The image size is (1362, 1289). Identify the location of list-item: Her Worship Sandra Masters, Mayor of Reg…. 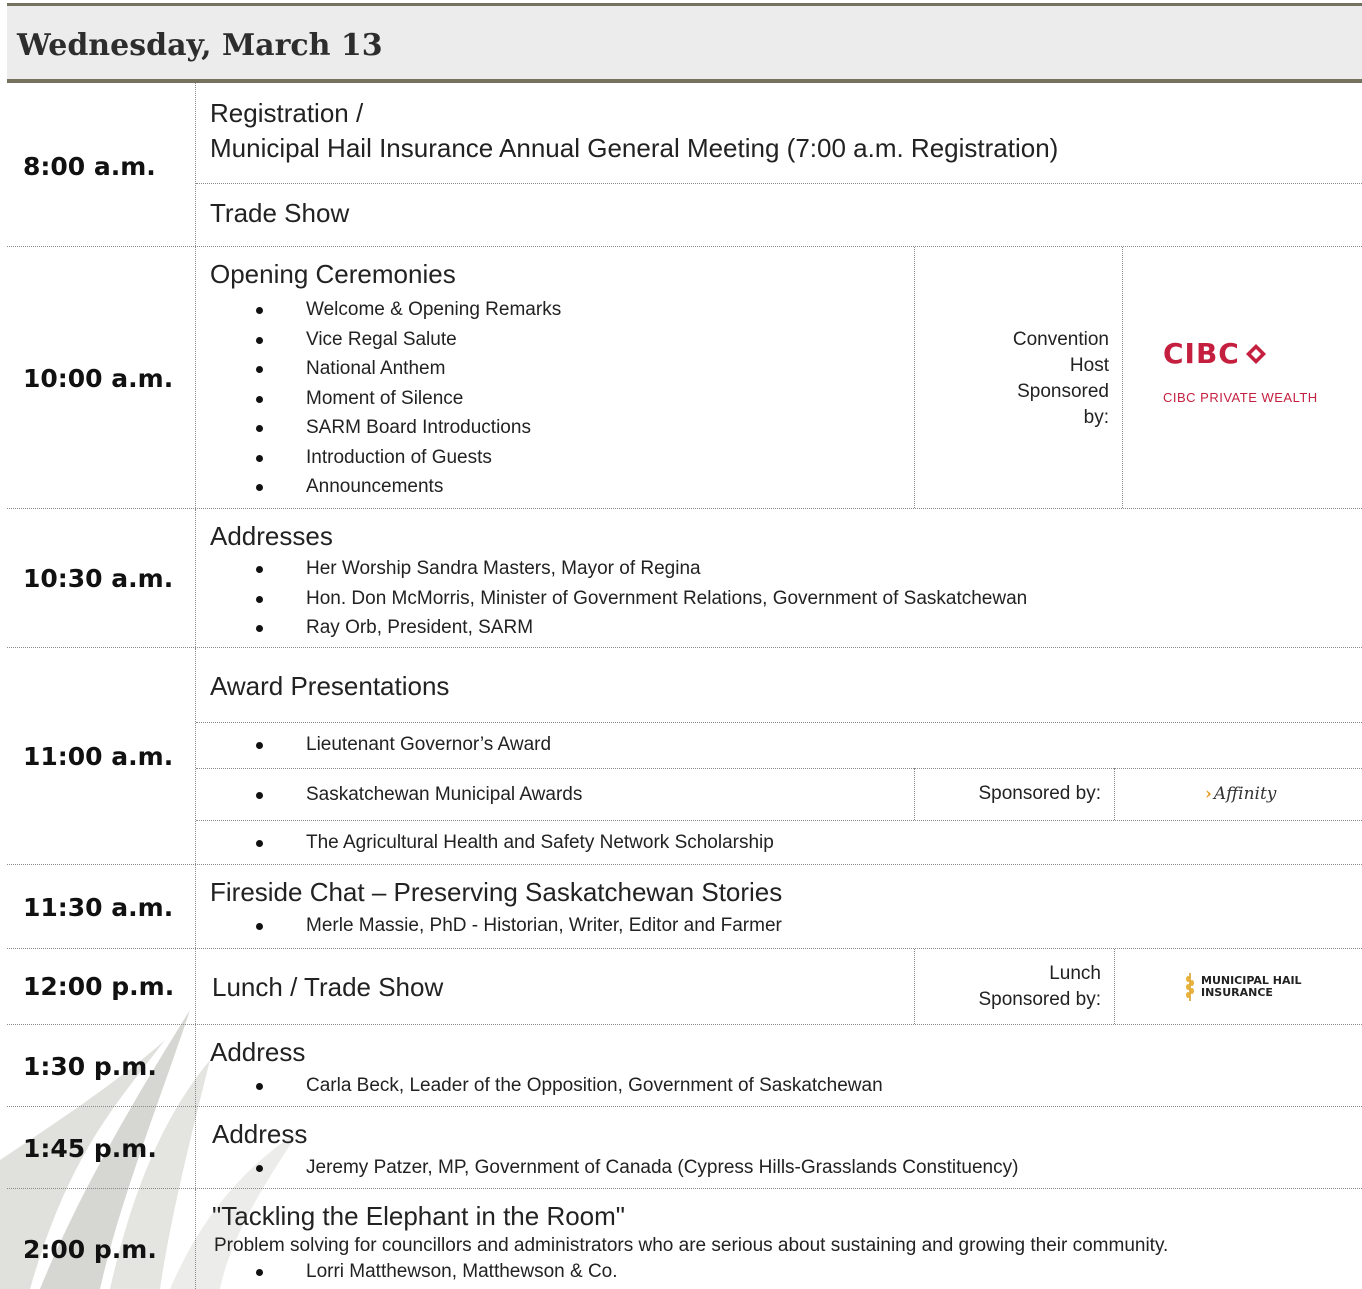
(611, 569).